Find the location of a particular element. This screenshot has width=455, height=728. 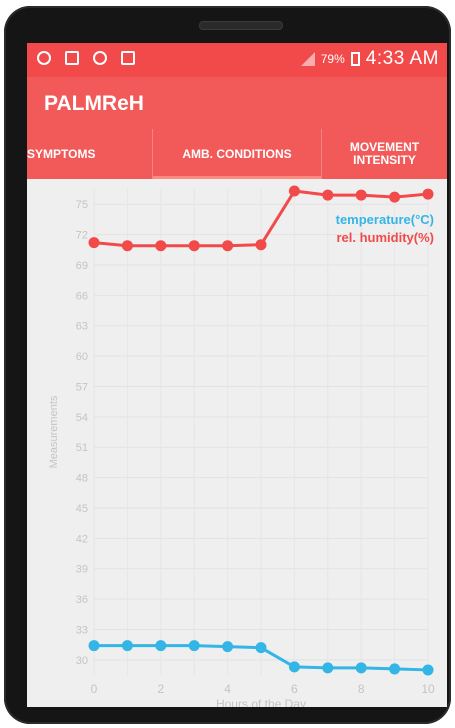

legend-entry: temperature(°C) is located at coordinates (385, 219).